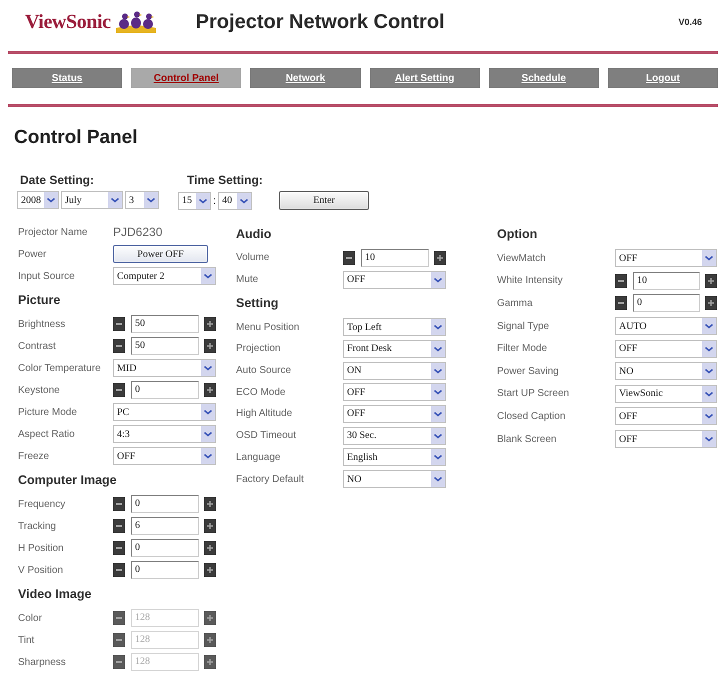 This screenshot has height=673, width=726. Describe the element at coordinates (663, 78) in the screenshot. I see `nav-tab: Logout` at that location.